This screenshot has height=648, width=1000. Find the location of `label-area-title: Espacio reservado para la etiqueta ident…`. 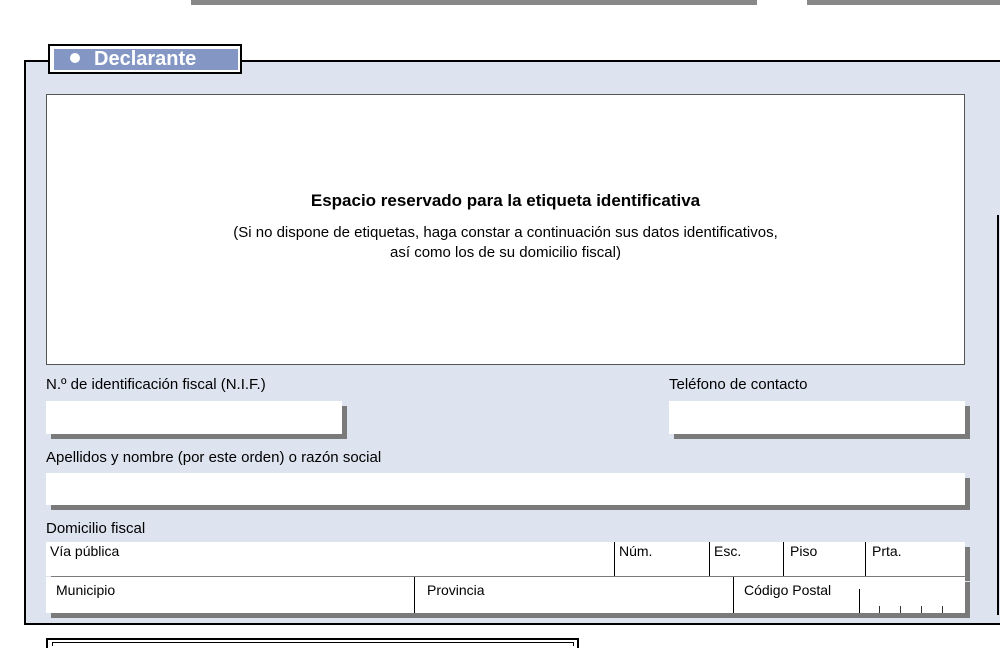

label-area-title: Espacio reservado para la etiqueta ident… is located at coordinates (505, 200).